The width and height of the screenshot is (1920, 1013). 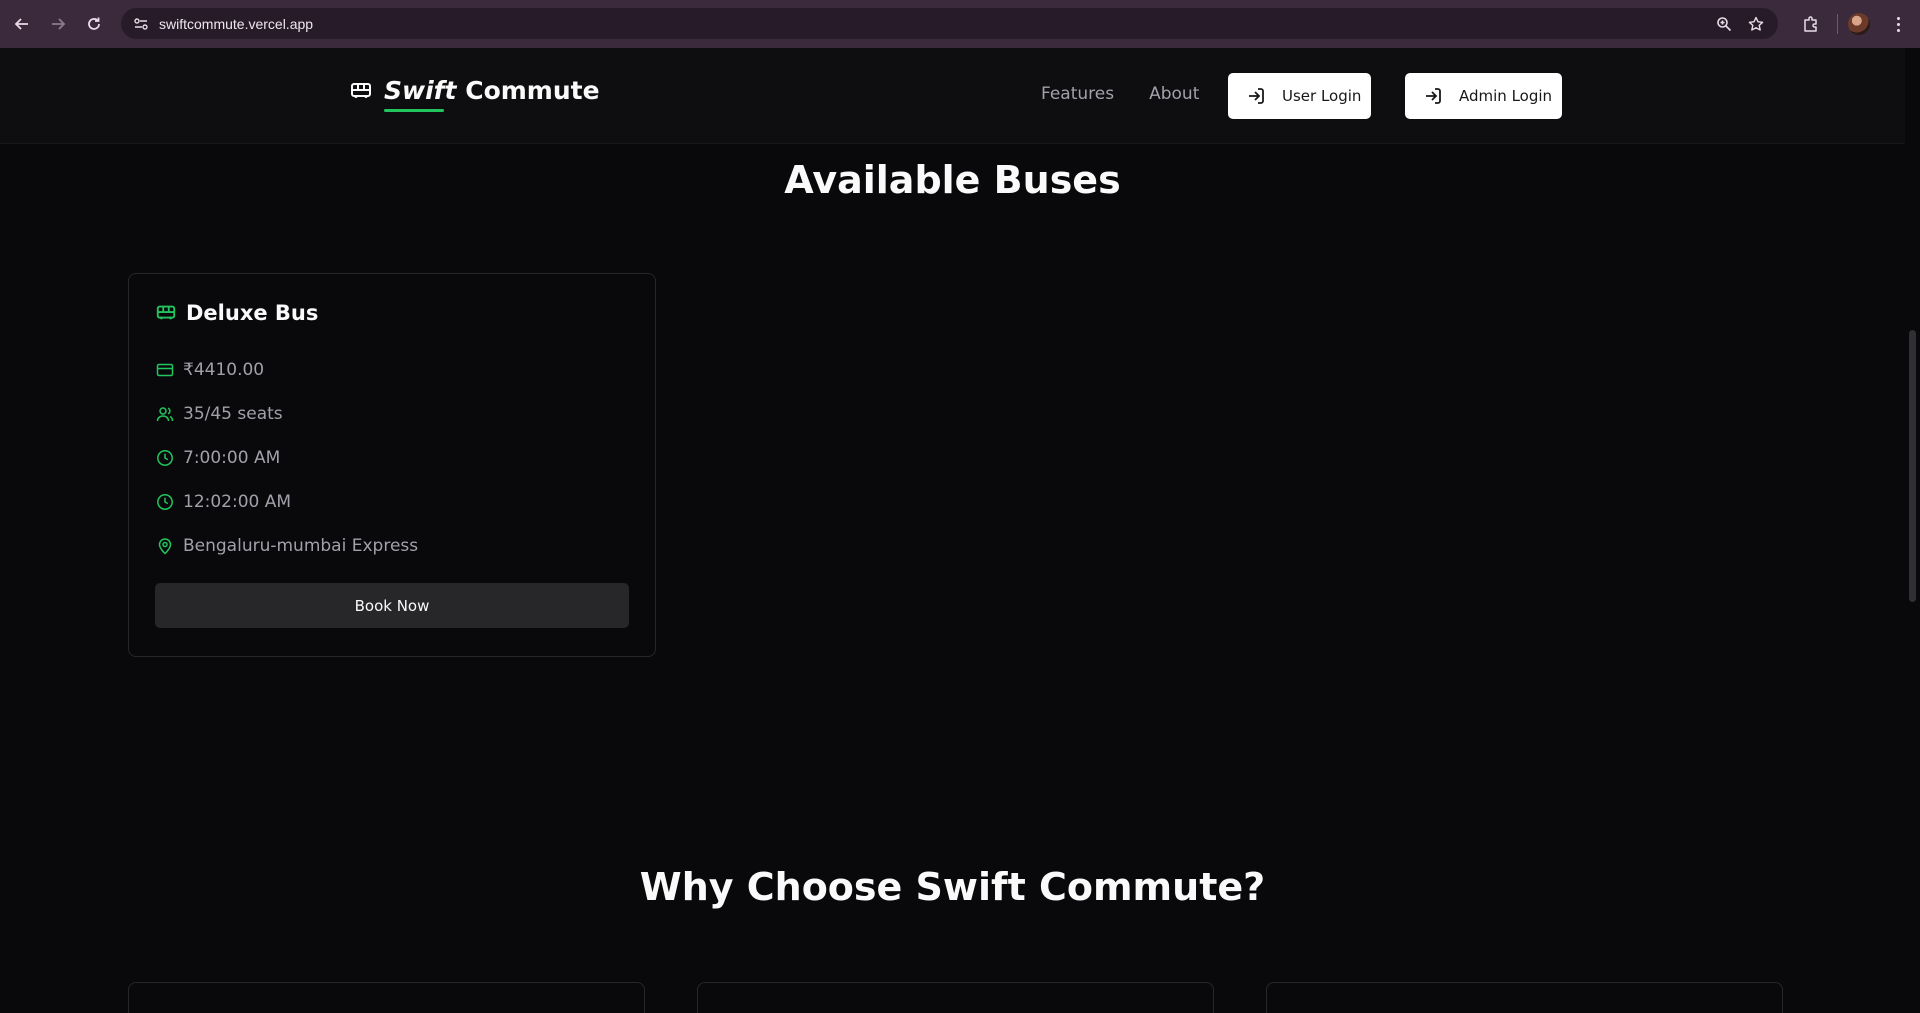 What do you see at coordinates (392, 605) in the screenshot?
I see `book-now-button: Book Now` at bounding box center [392, 605].